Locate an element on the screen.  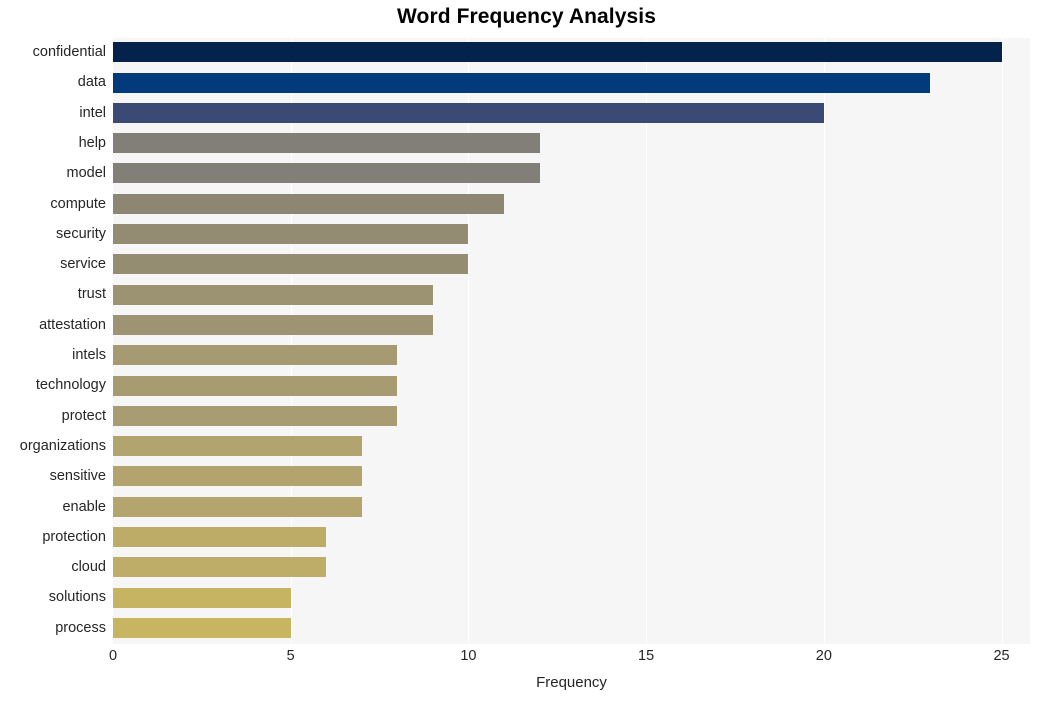
bar-trust is located at coordinates (273, 294).